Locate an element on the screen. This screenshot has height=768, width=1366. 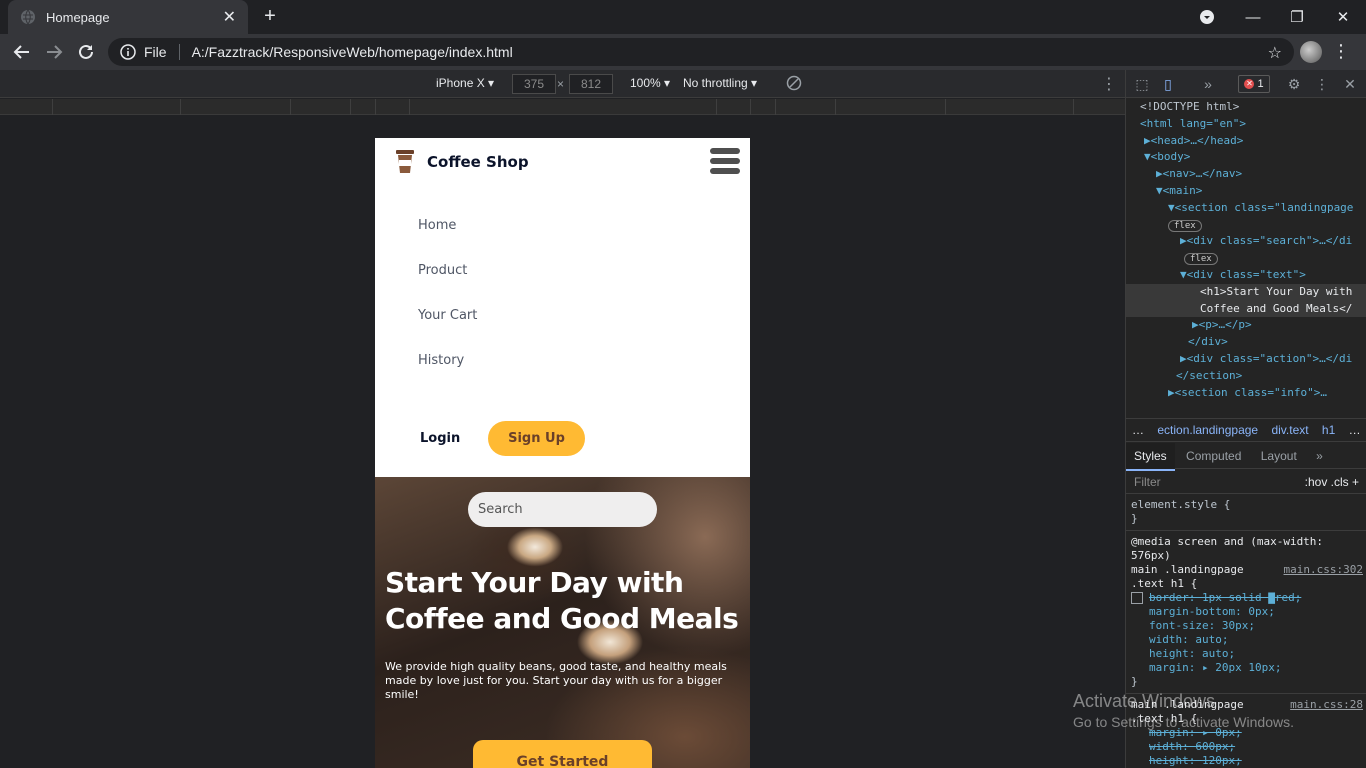
filter-tools: :hov .cls + is located at coordinates (1332, 482).